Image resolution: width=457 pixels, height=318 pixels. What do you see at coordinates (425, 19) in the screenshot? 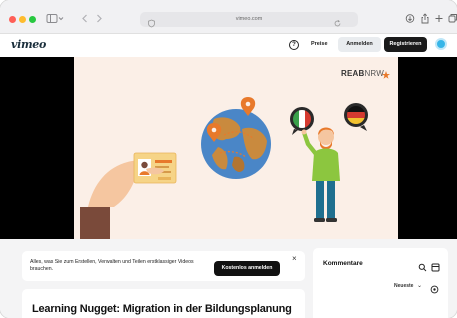
I see `share-icon` at bounding box center [425, 19].